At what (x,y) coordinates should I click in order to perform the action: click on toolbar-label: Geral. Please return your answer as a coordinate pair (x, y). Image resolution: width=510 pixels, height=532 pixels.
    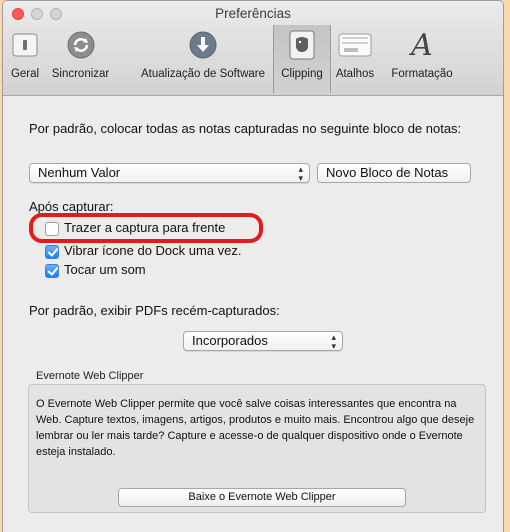
    Looking at the image, I should click on (25, 74).